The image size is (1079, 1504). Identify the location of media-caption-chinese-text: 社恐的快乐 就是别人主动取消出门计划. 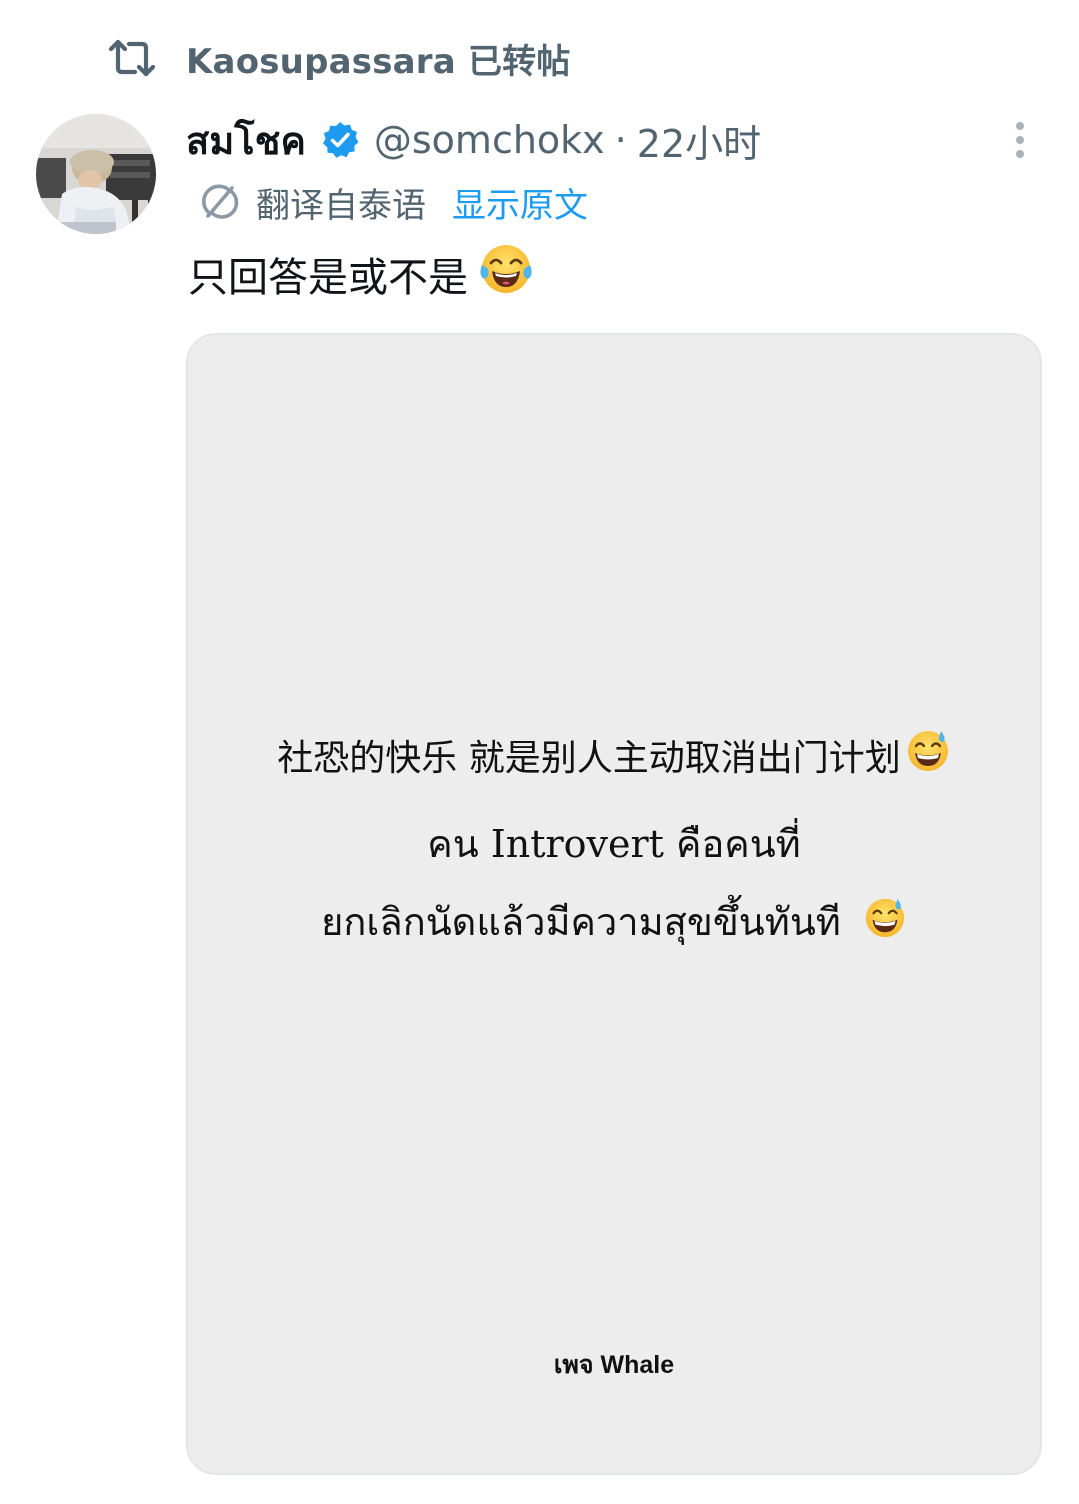
(589, 758).